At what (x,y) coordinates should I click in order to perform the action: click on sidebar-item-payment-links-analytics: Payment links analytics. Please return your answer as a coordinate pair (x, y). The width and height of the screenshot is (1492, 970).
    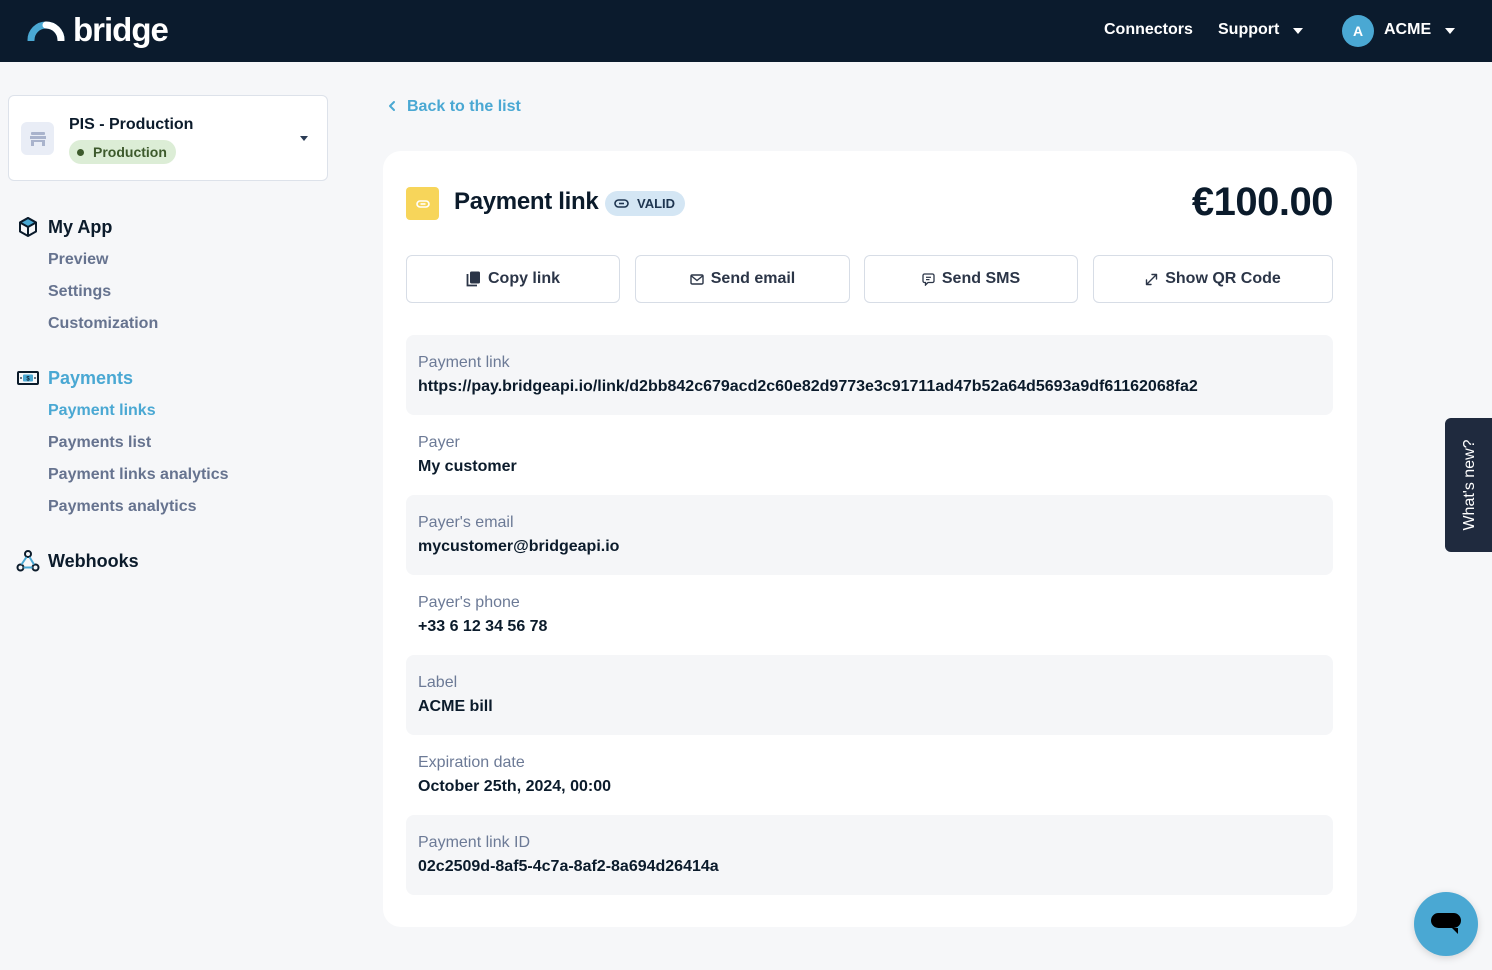
    Looking at the image, I should click on (138, 475).